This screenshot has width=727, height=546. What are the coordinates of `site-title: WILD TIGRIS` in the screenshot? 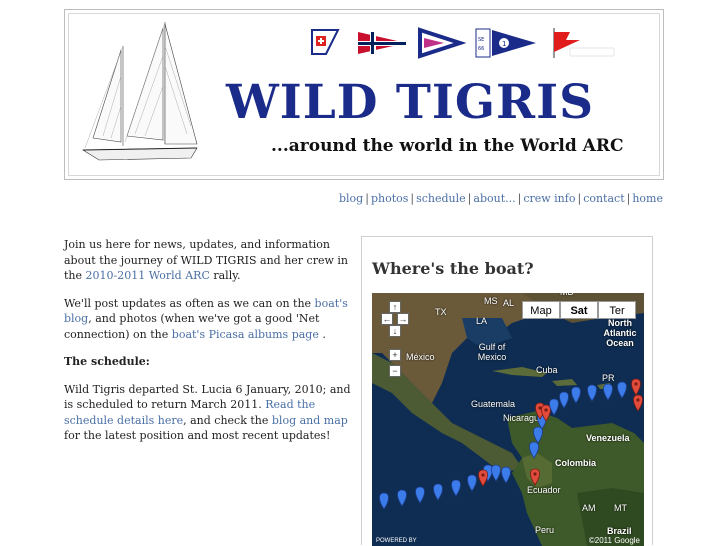 It's located at (410, 102).